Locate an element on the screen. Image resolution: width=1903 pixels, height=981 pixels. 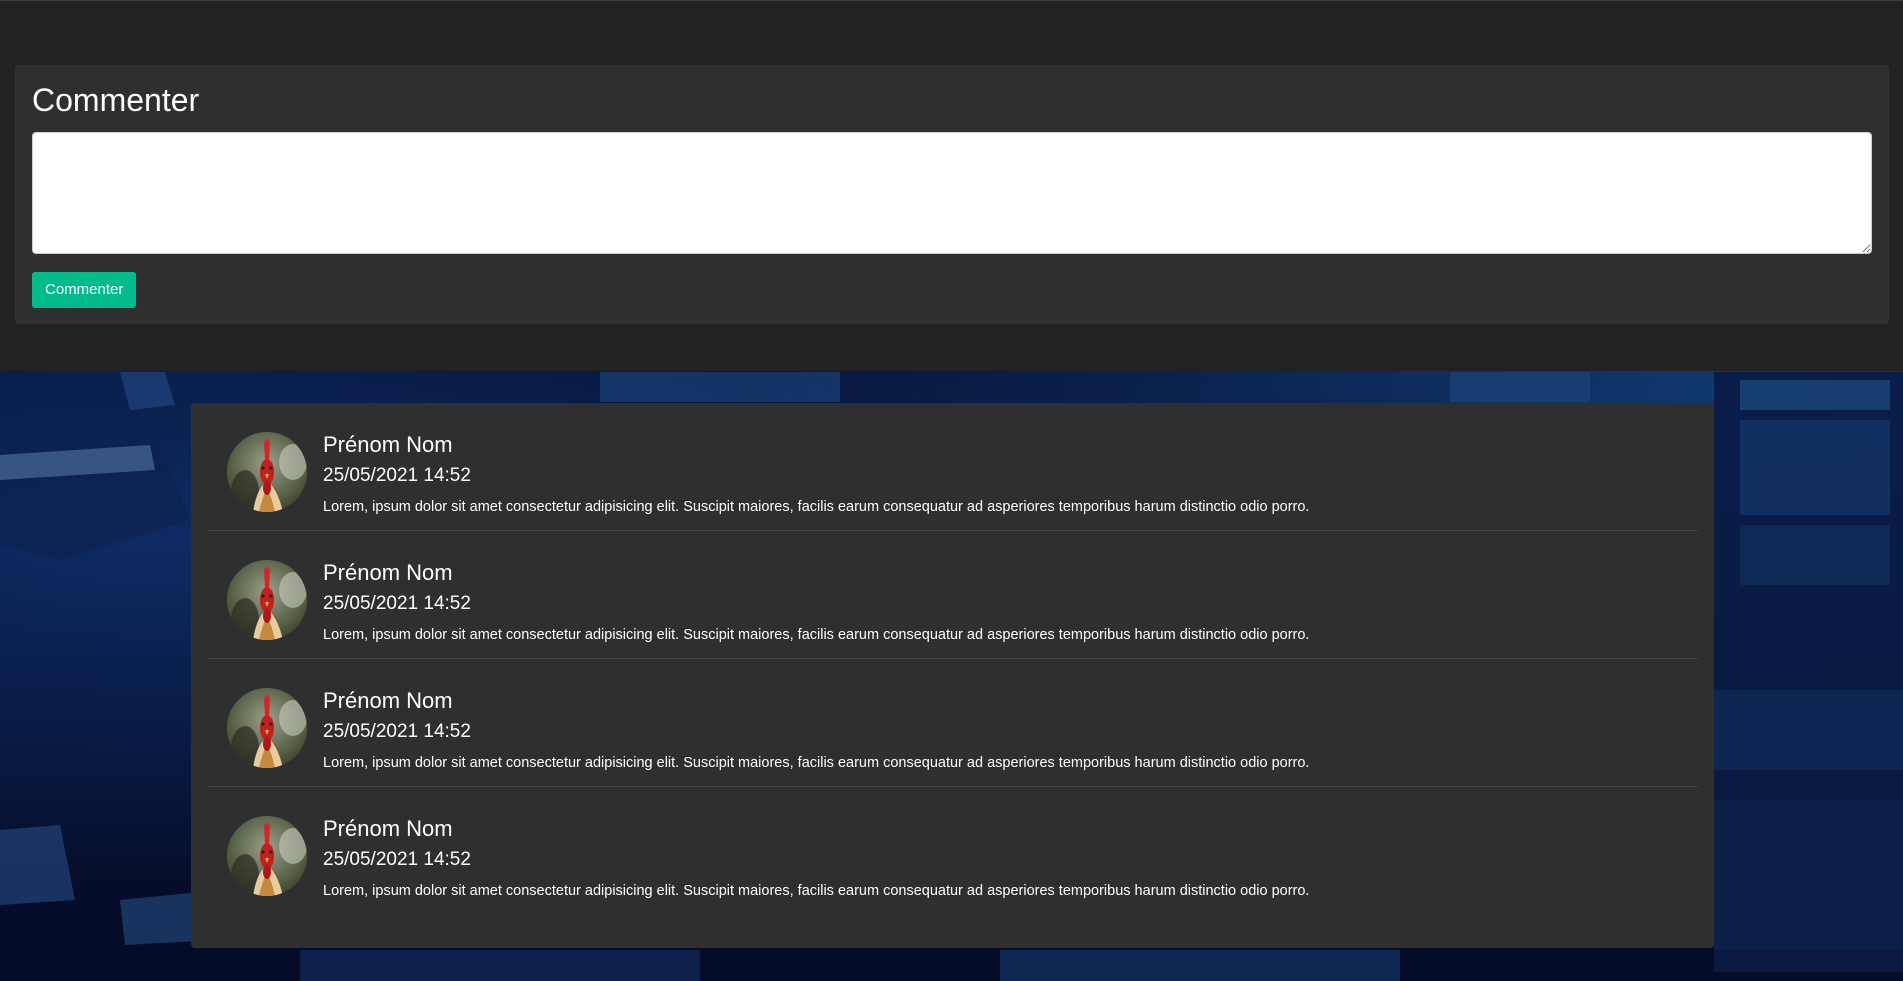
comment-textarea is located at coordinates (952, 193).